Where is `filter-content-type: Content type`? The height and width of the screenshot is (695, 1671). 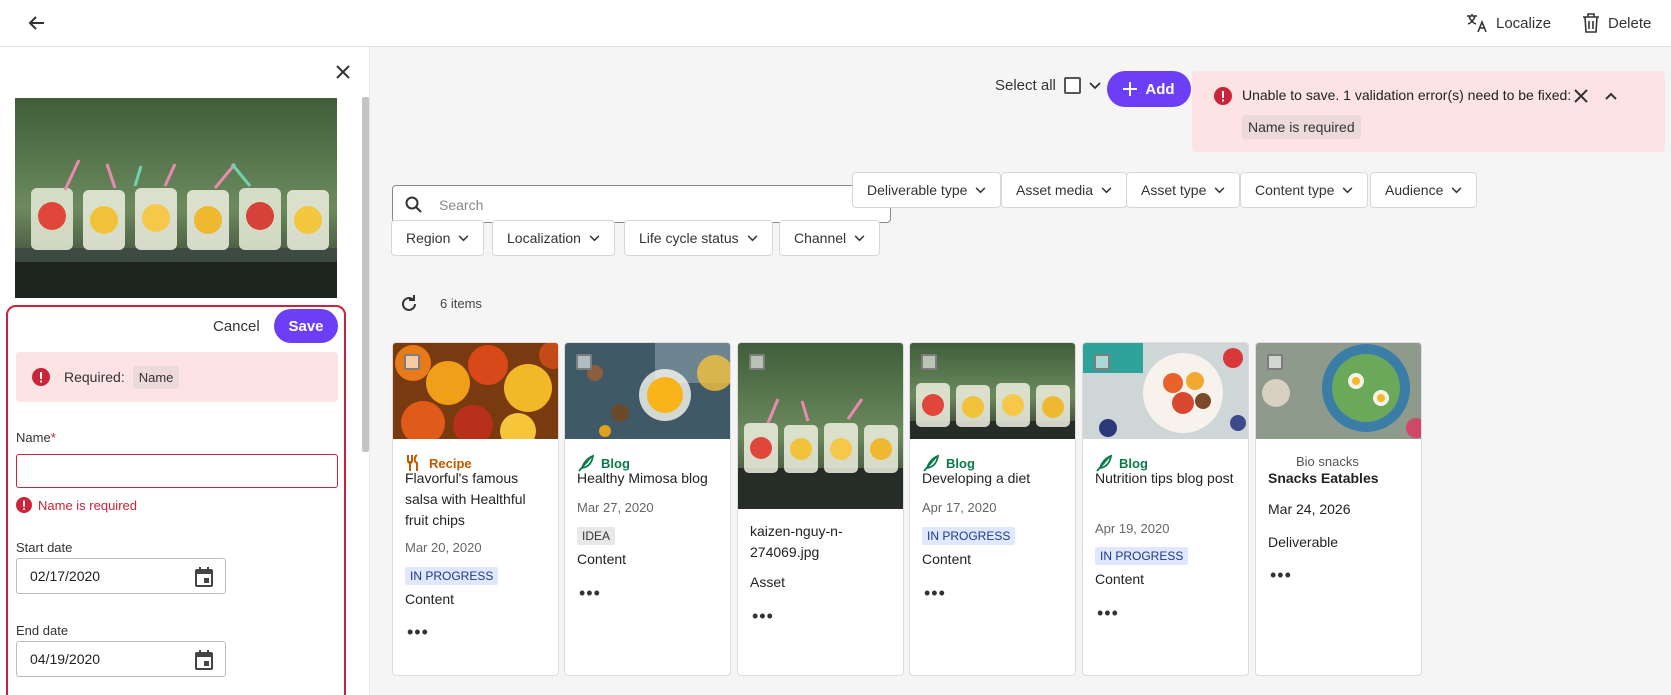
filter-content-type: Content type is located at coordinates (1304, 190).